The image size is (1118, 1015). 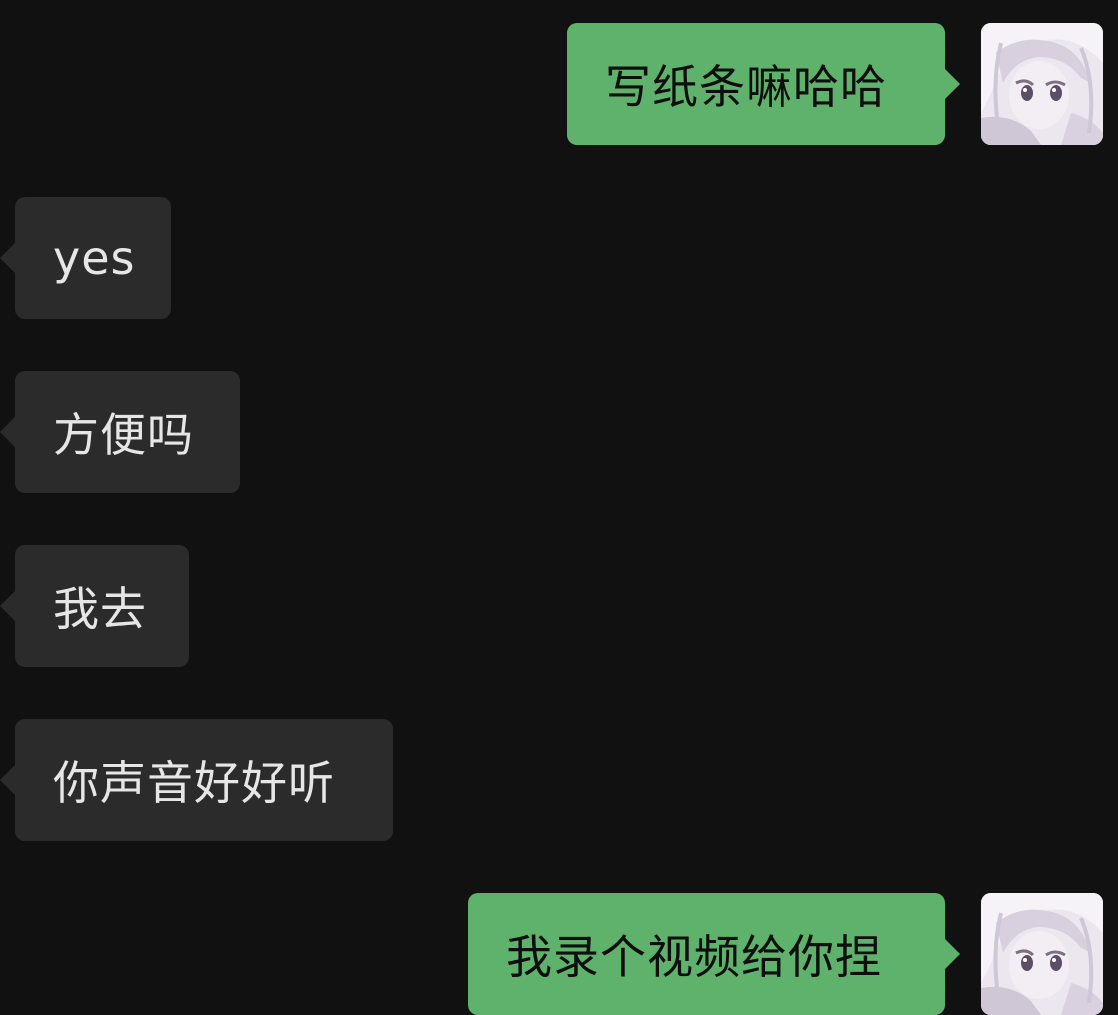 I want to click on message-bubble-received: yes, so click(x=85, y=258).